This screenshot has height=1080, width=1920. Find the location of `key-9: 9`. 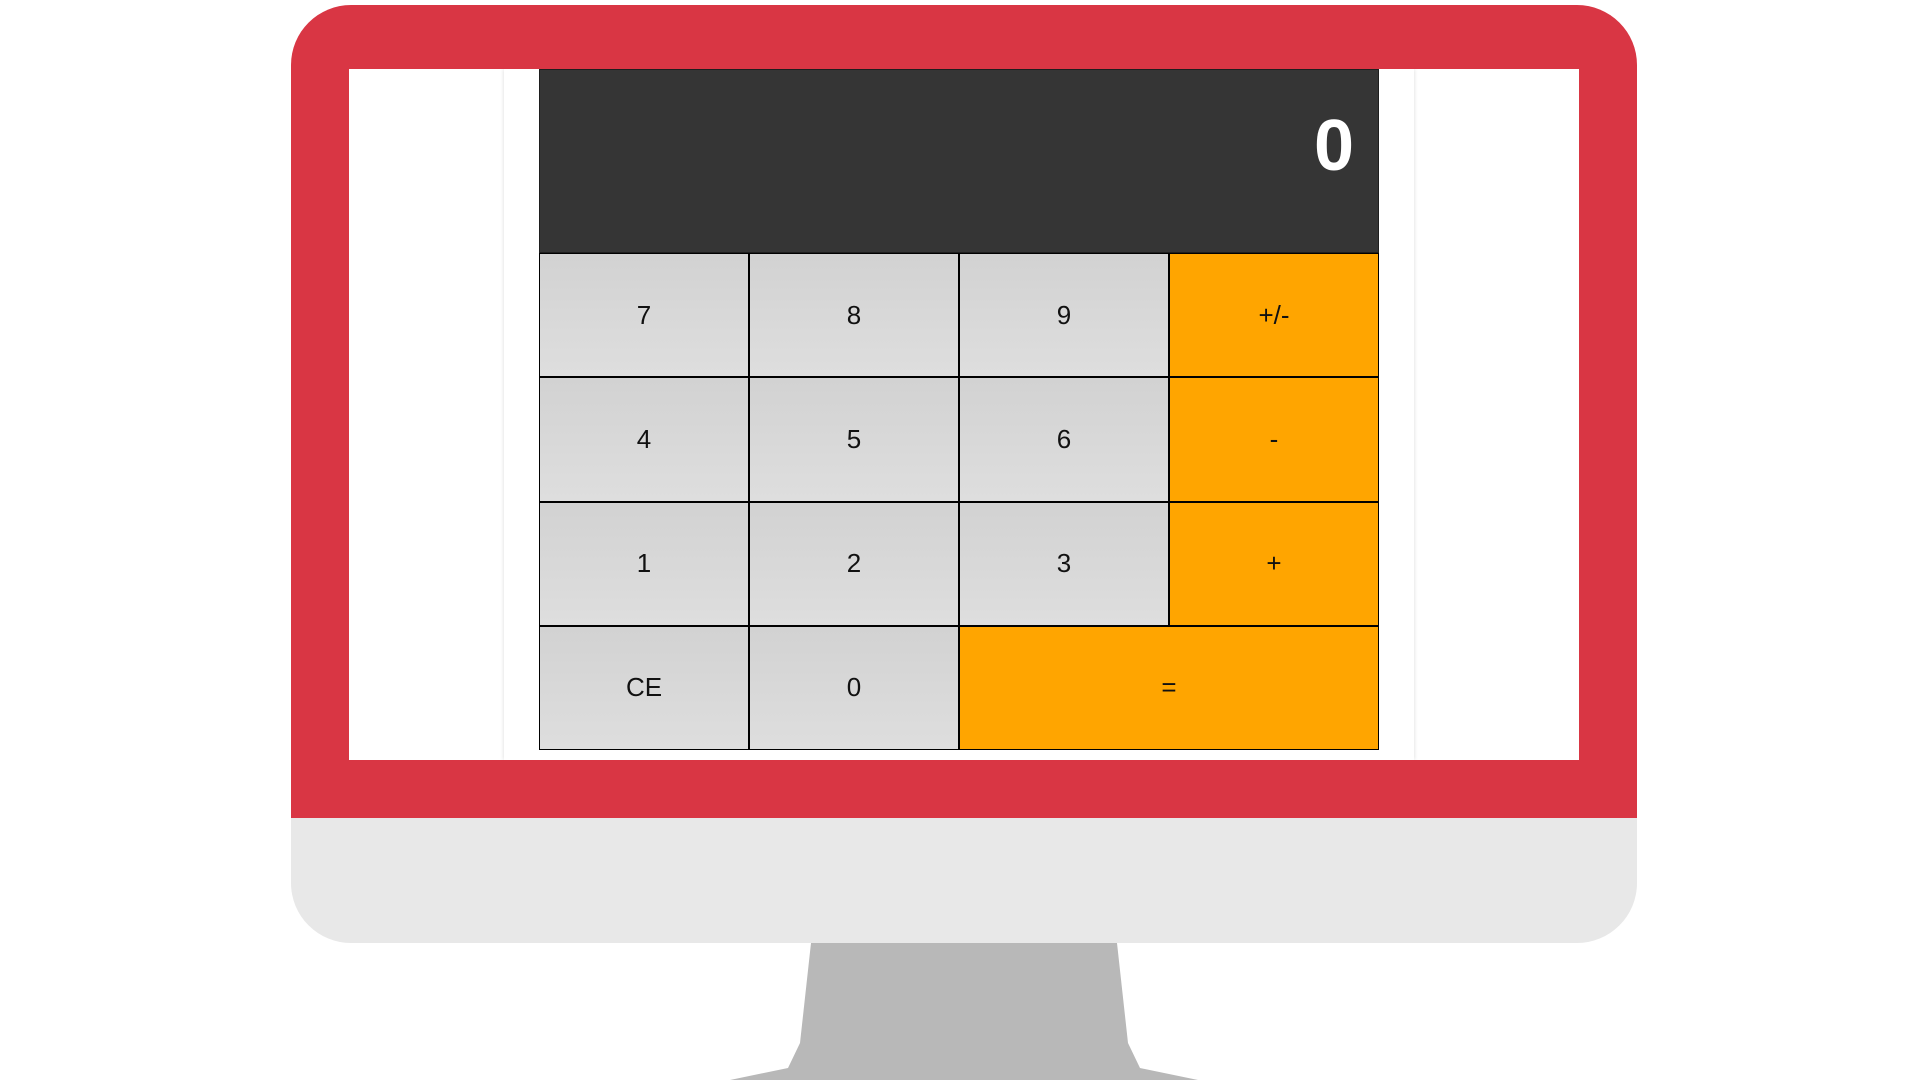

key-9: 9 is located at coordinates (1064, 315).